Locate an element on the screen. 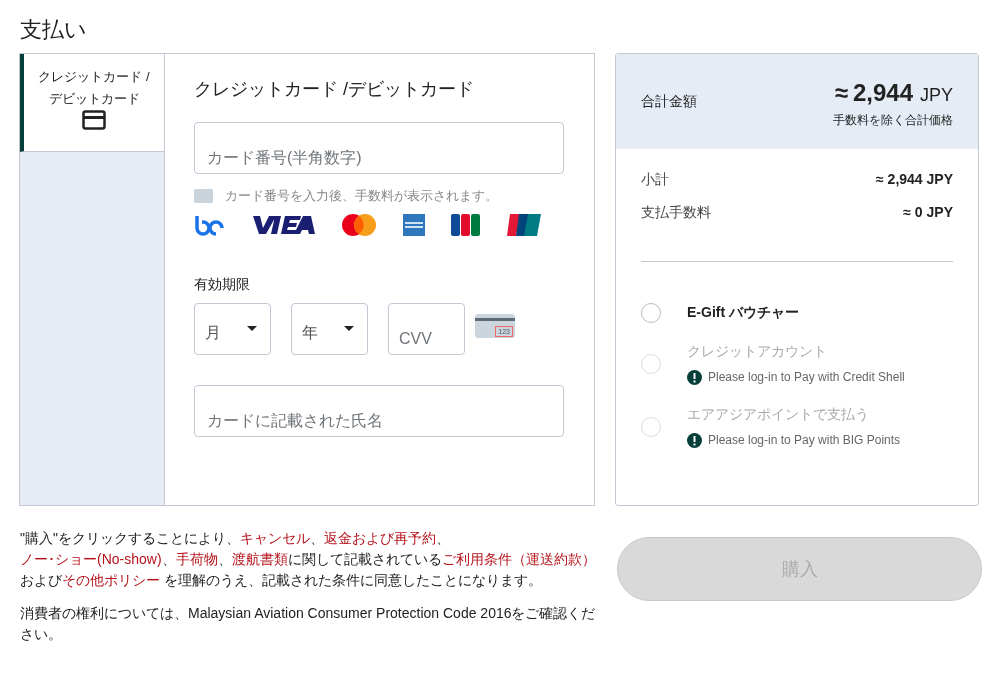  card-placeholder-icon is located at coordinates (203, 195).